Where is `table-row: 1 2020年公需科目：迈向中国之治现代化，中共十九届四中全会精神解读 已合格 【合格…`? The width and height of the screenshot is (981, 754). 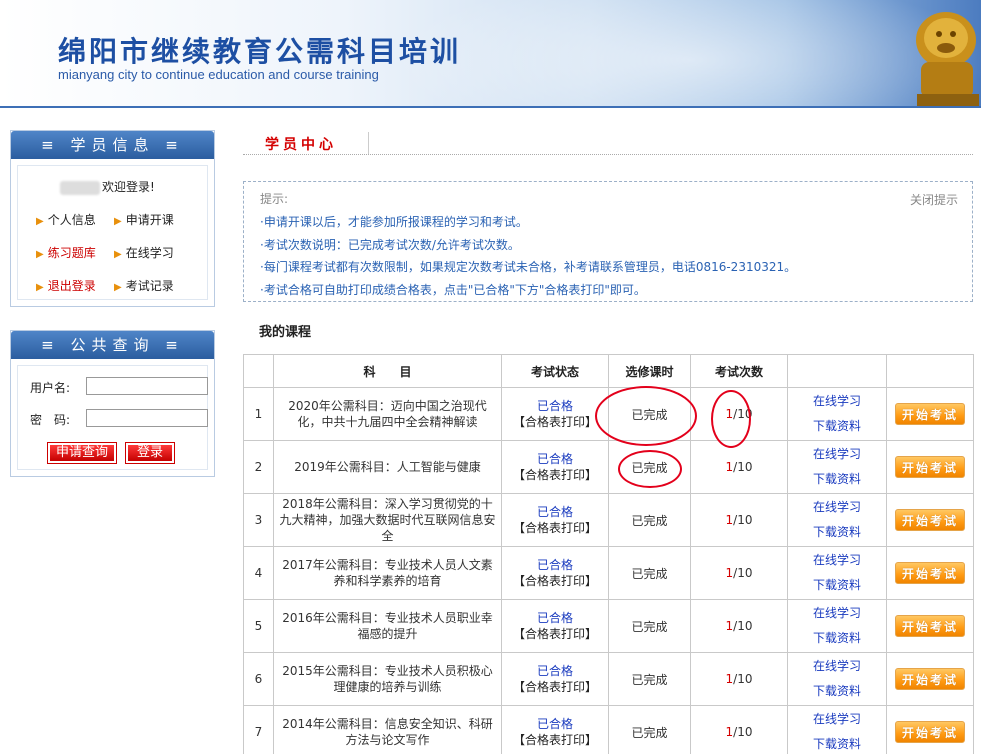
table-row: 1 2020年公需科目：迈向中国之治现代化，中共十九届四中全会精神解读 已合格 【合格… is located at coordinates (608, 414).